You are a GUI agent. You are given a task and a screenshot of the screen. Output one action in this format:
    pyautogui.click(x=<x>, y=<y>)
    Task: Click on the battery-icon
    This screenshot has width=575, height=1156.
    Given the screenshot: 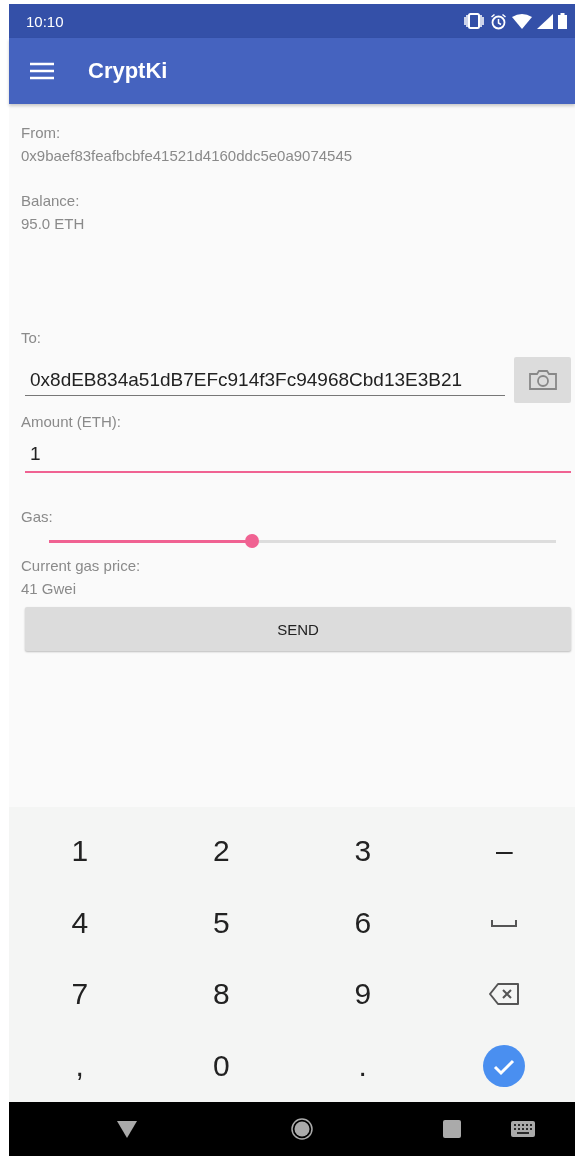 What is the action you would take?
    pyautogui.click(x=562, y=21)
    